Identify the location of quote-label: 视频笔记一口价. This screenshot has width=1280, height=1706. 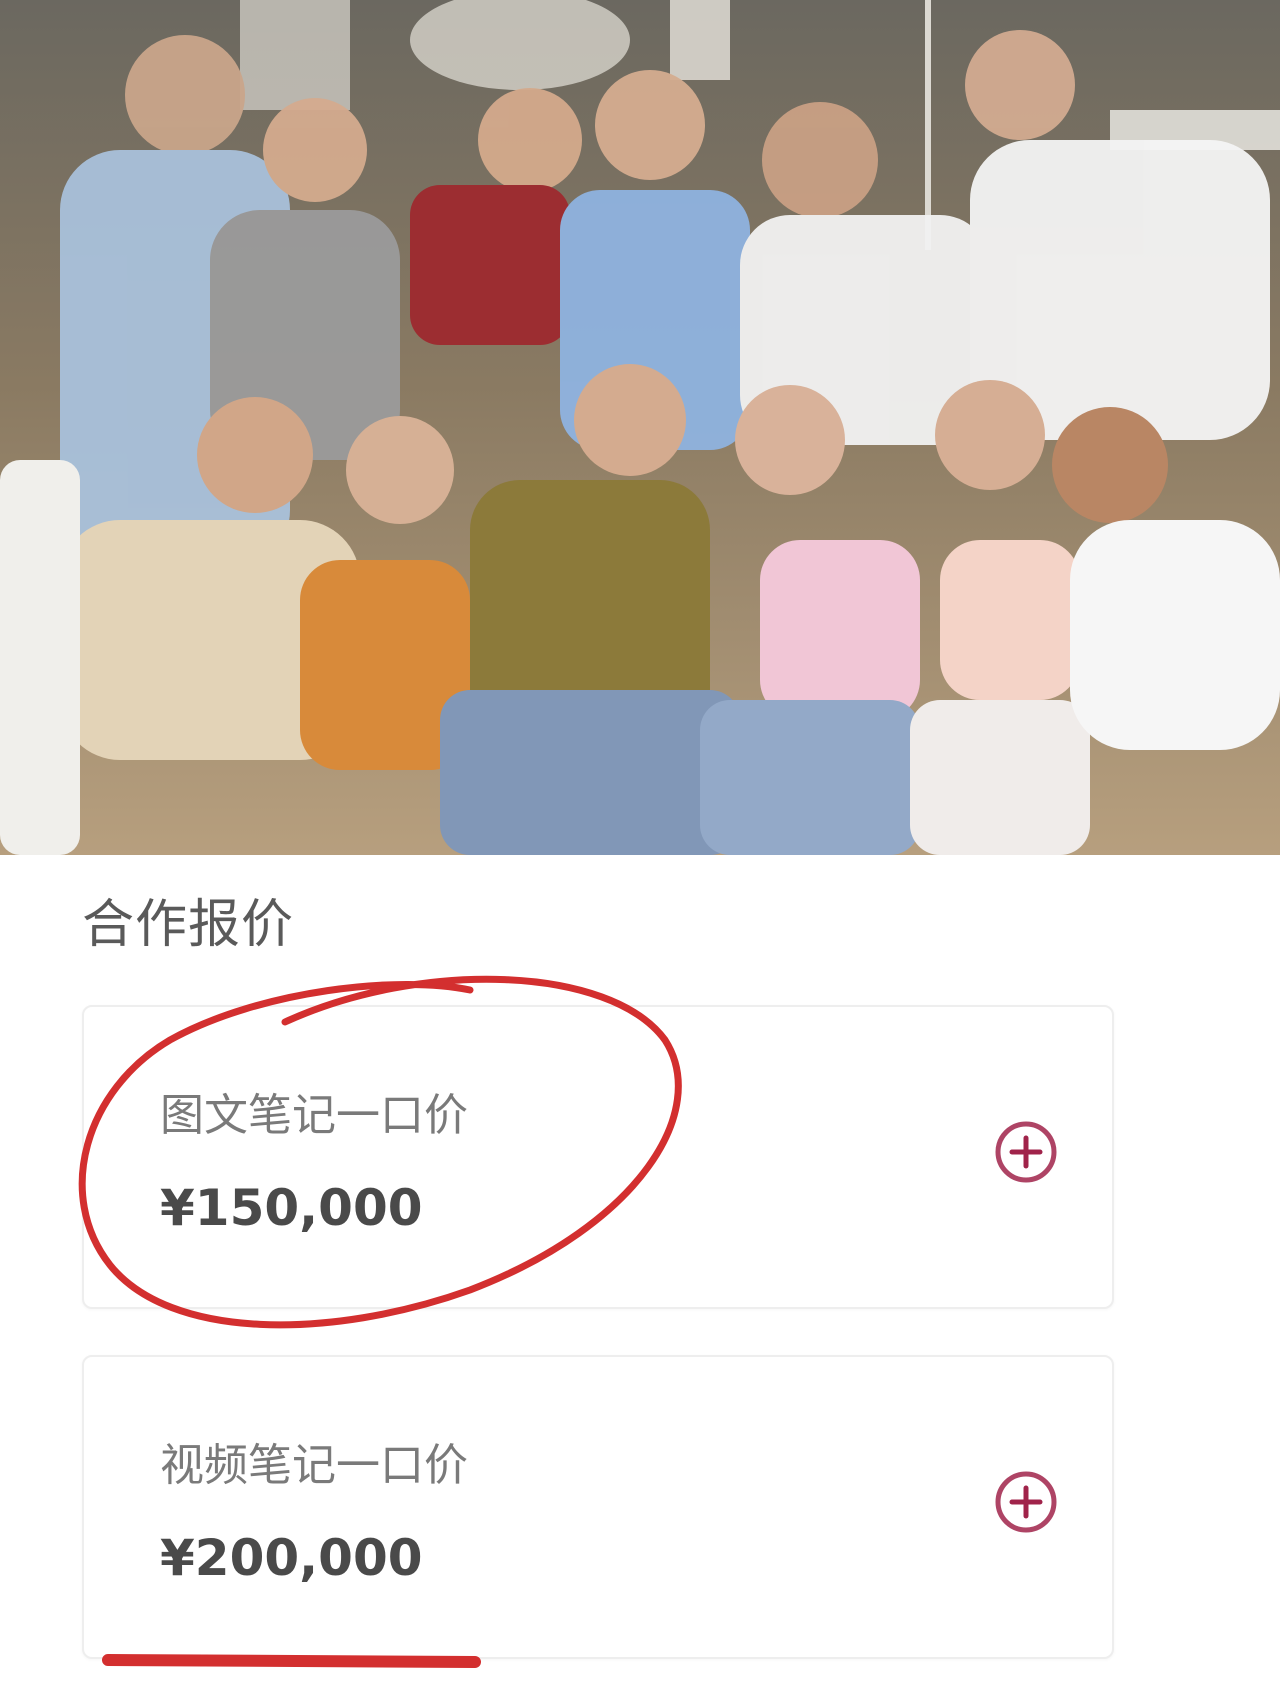
(314, 1465).